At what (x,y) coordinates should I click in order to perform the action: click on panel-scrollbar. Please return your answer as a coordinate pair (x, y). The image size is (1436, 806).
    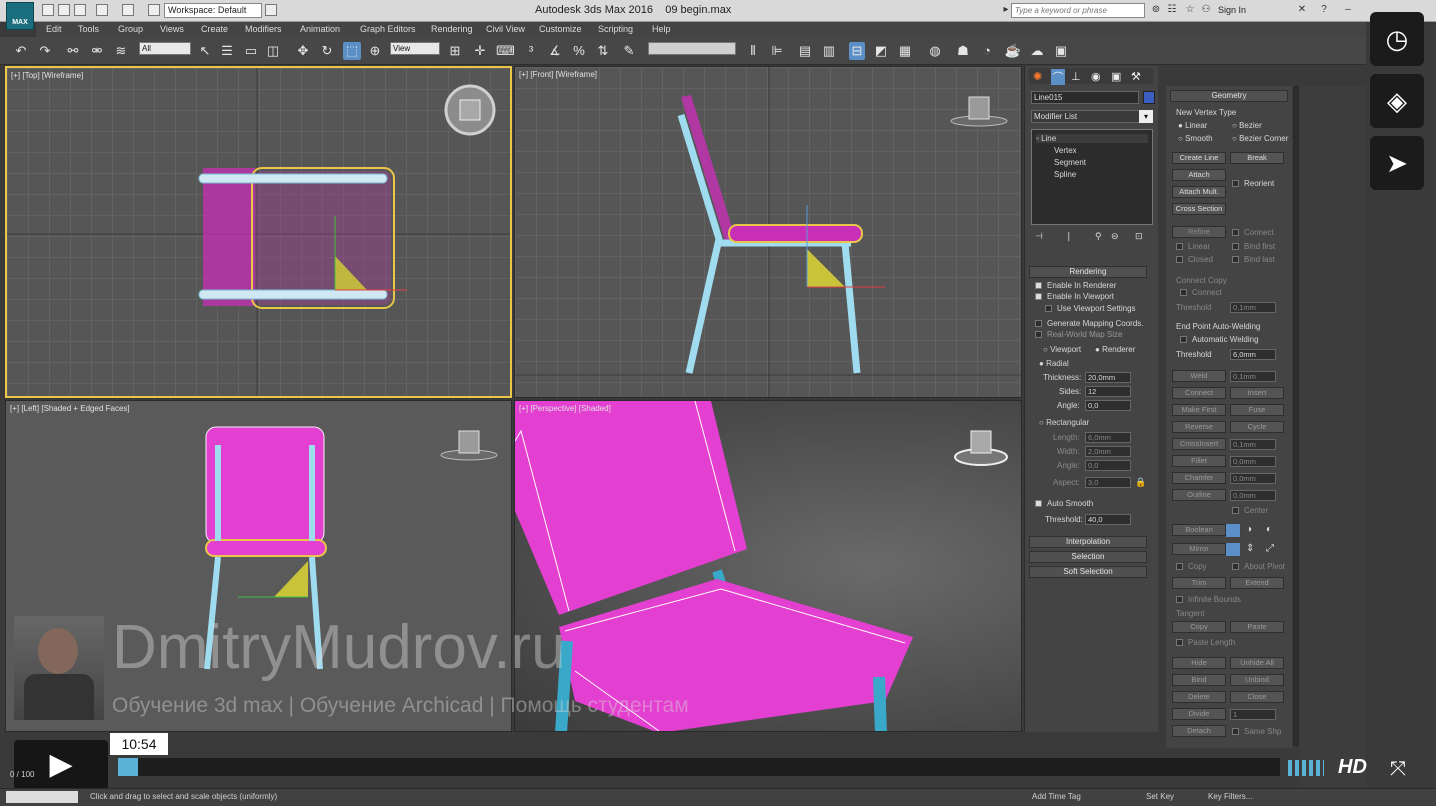
    Looking at the image, I should click on (1296, 416).